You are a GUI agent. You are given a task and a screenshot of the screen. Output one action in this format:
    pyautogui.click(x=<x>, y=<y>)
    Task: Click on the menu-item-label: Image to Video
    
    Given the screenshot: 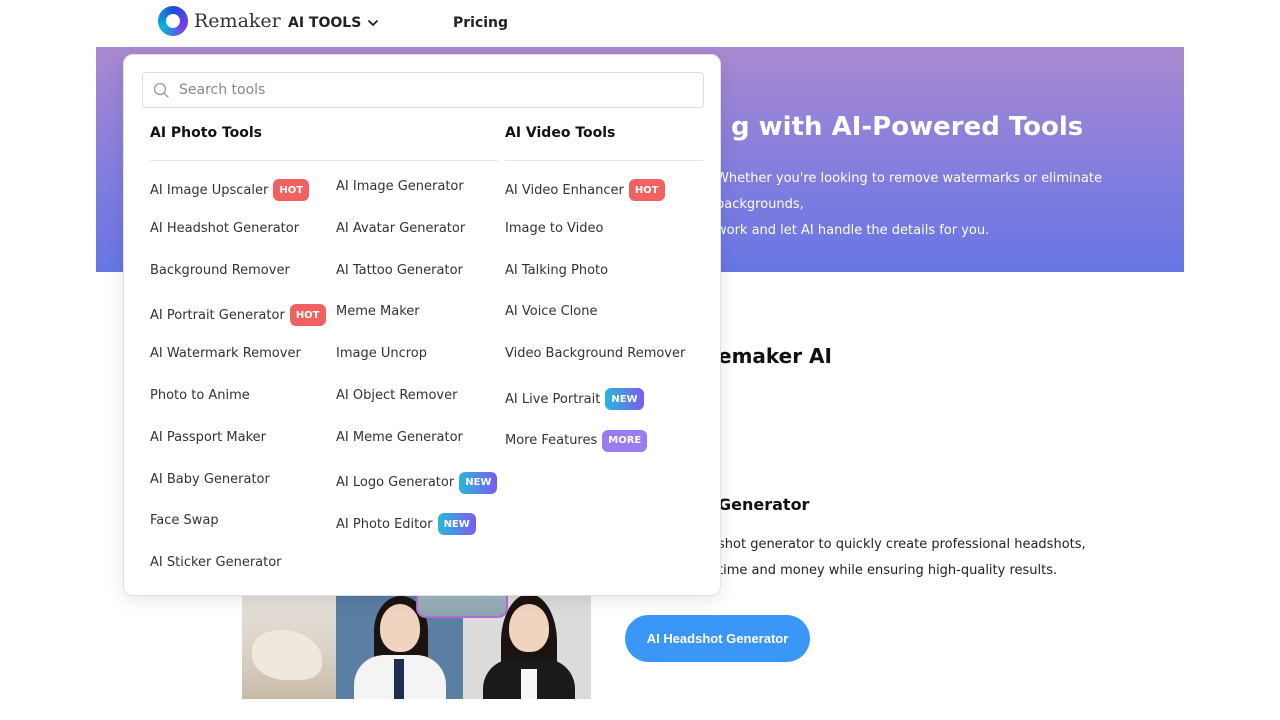 What is the action you would take?
    pyautogui.click(x=554, y=228)
    